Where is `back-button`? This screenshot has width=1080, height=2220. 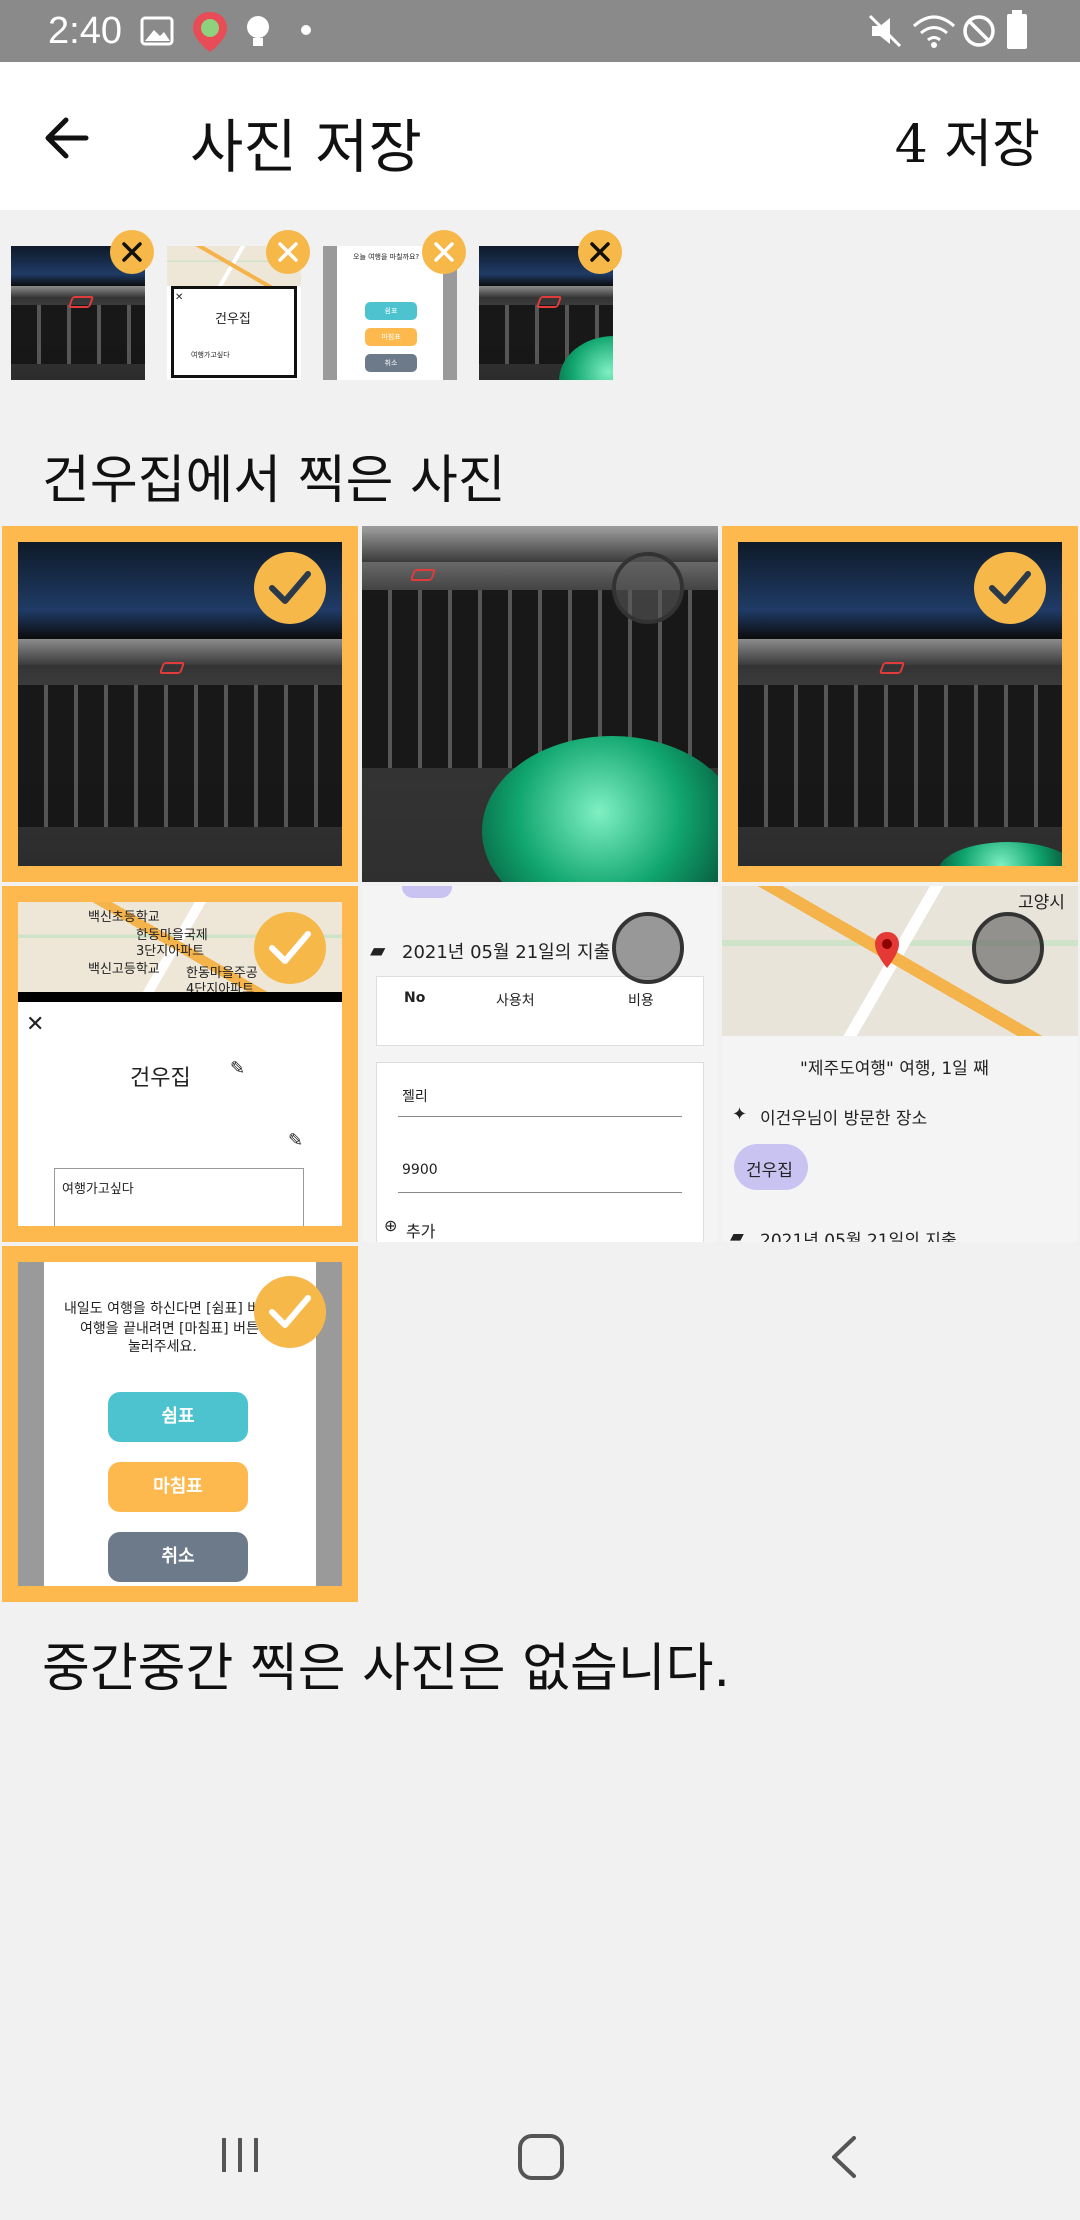 back-button is located at coordinates (68, 138).